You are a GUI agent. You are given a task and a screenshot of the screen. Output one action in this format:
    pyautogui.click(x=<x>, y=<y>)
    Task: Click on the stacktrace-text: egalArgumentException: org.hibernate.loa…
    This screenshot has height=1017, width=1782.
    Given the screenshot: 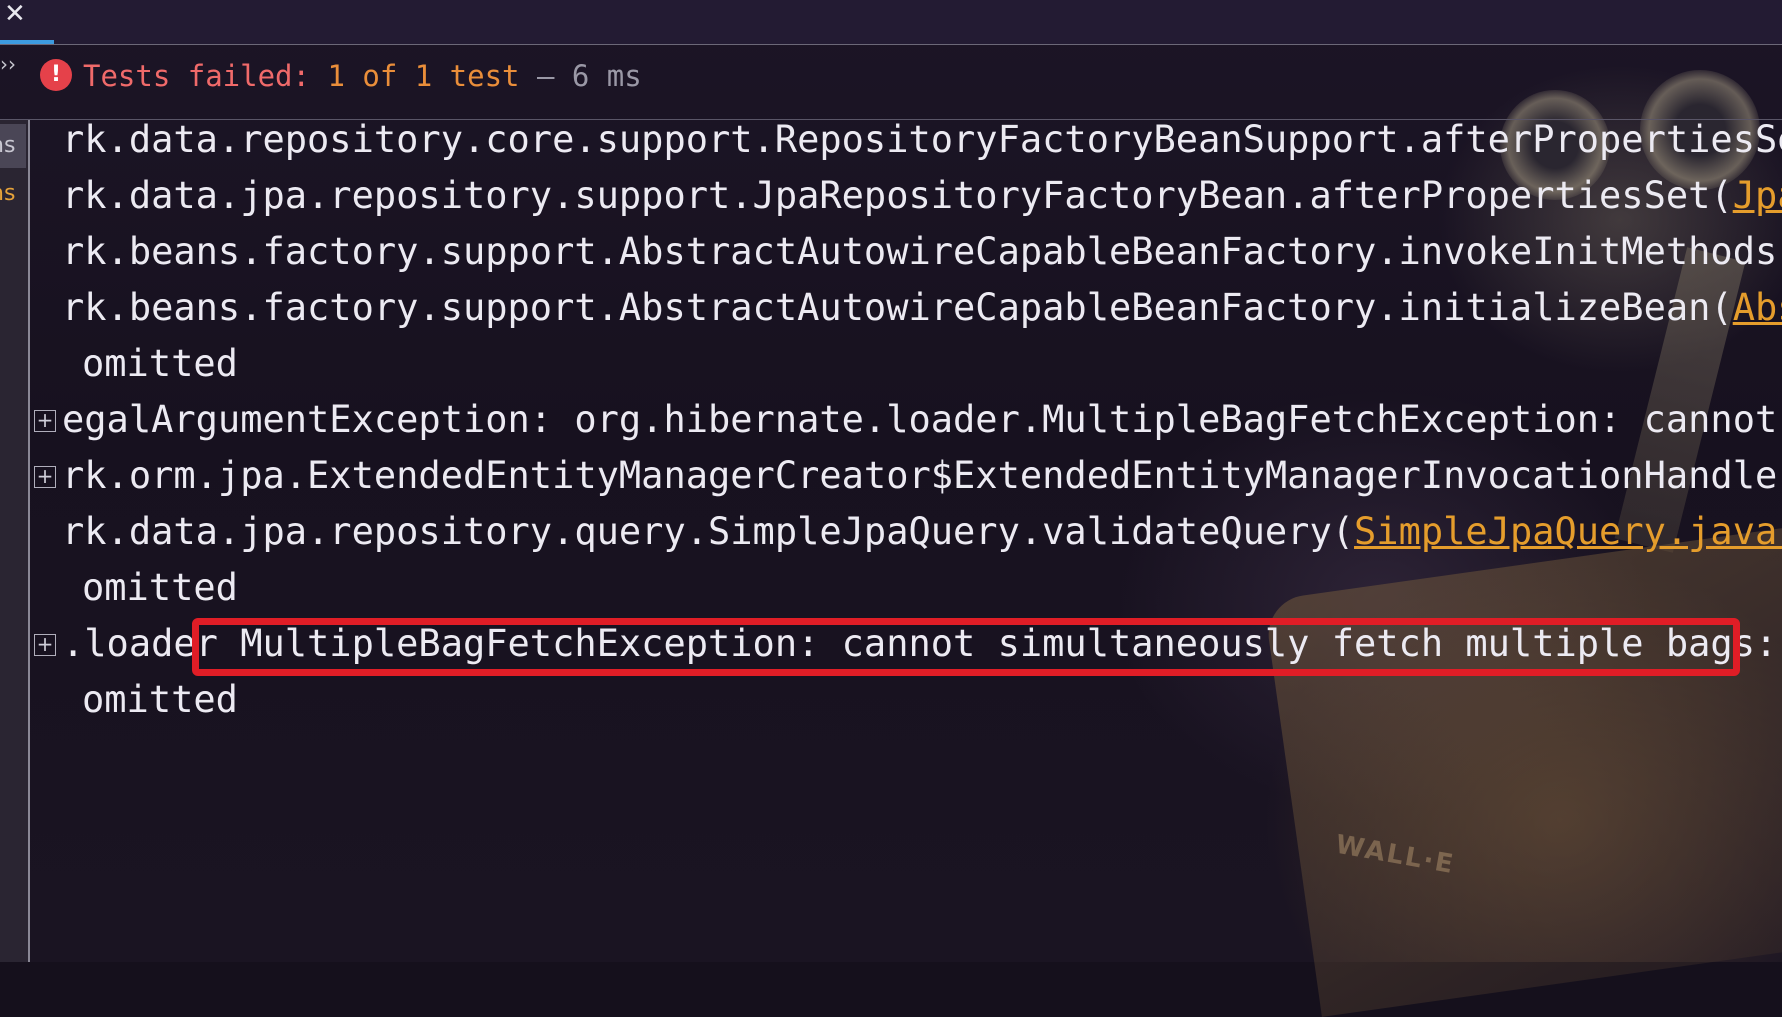 What is the action you would take?
    pyautogui.click(x=922, y=419)
    